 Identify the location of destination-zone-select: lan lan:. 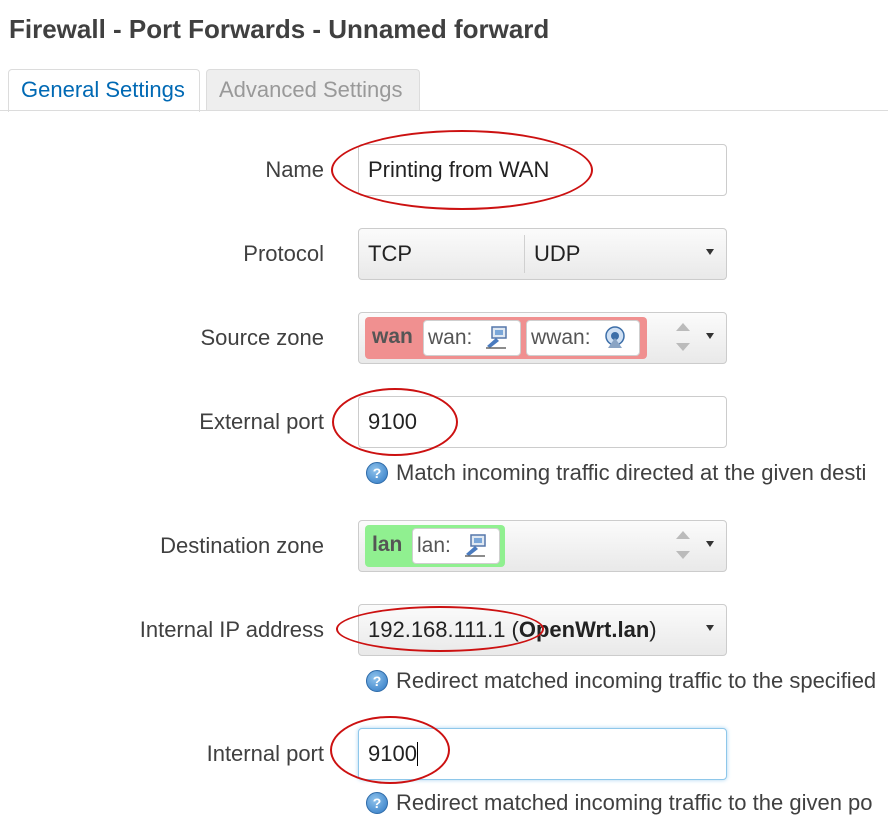
(542, 546).